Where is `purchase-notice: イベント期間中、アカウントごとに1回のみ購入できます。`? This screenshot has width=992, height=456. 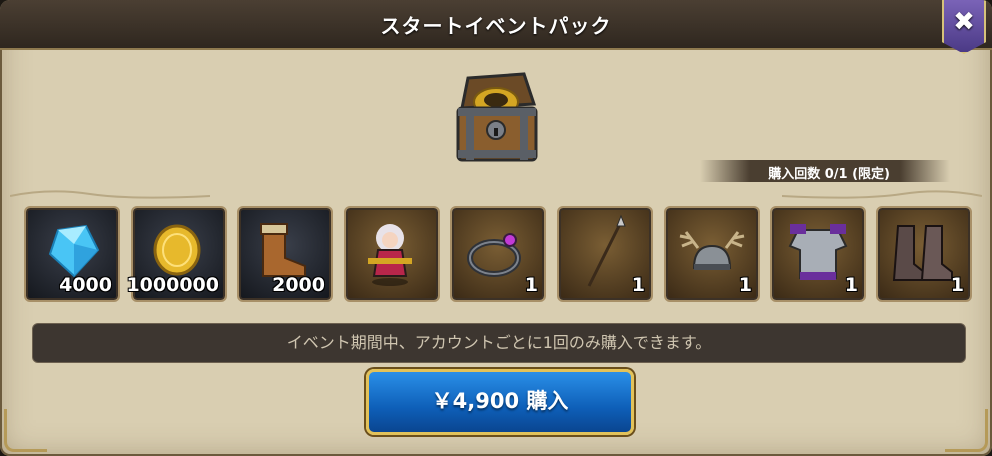 purchase-notice: イベント期間中、アカウントごとに1回のみ購入できます。 is located at coordinates (499, 343).